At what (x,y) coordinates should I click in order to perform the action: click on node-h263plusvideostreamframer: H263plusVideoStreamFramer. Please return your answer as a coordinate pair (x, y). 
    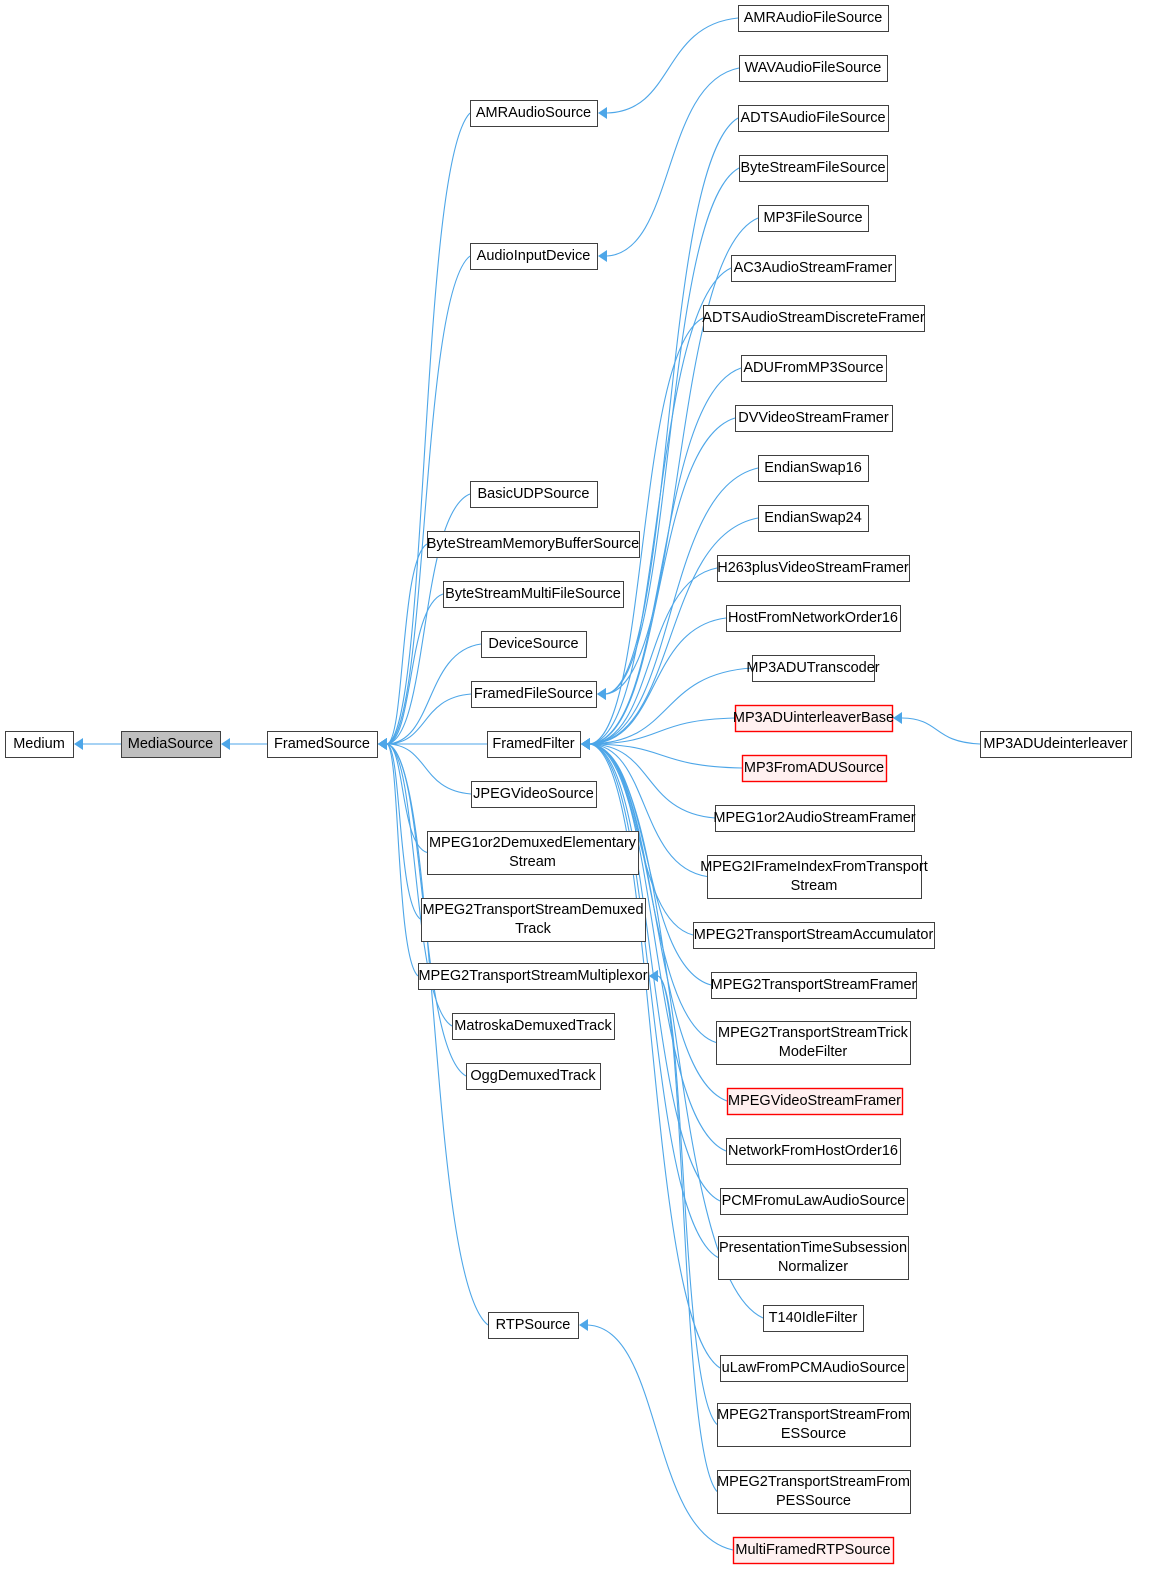
    Looking at the image, I should click on (813, 568).